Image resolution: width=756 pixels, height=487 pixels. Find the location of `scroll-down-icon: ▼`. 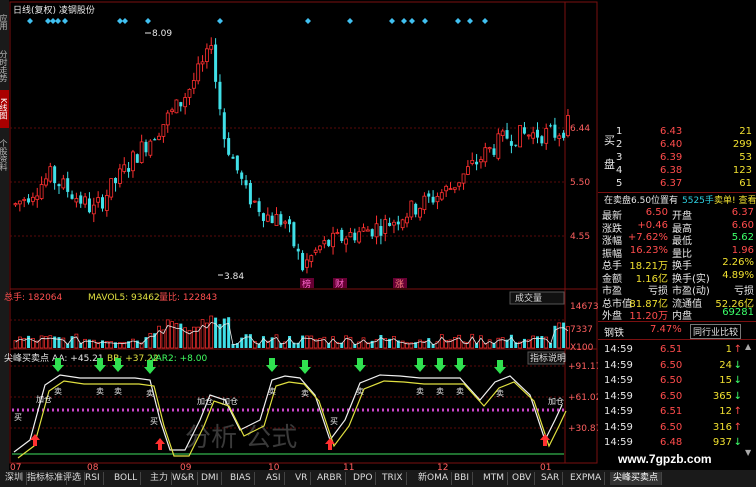

scroll-down-icon: ▼ is located at coordinates (748, 452).